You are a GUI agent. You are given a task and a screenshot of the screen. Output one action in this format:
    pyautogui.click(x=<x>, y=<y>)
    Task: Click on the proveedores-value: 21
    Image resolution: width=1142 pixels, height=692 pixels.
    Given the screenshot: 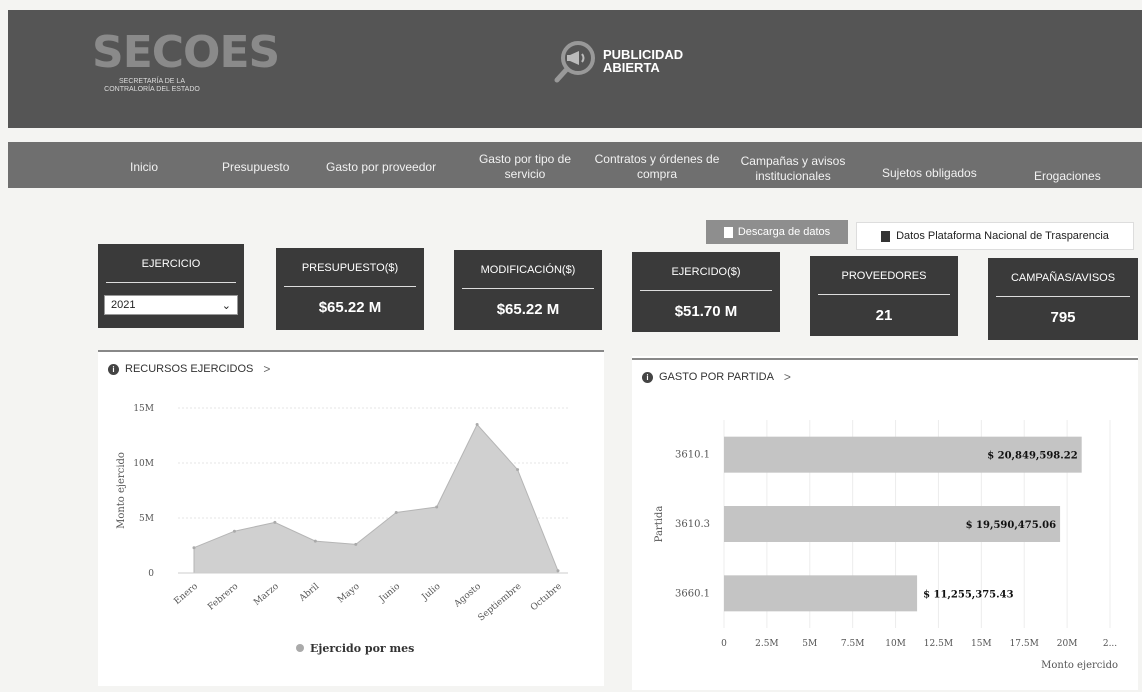 What is the action you would take?
    pyautogui.click(x=884, y=315)
    